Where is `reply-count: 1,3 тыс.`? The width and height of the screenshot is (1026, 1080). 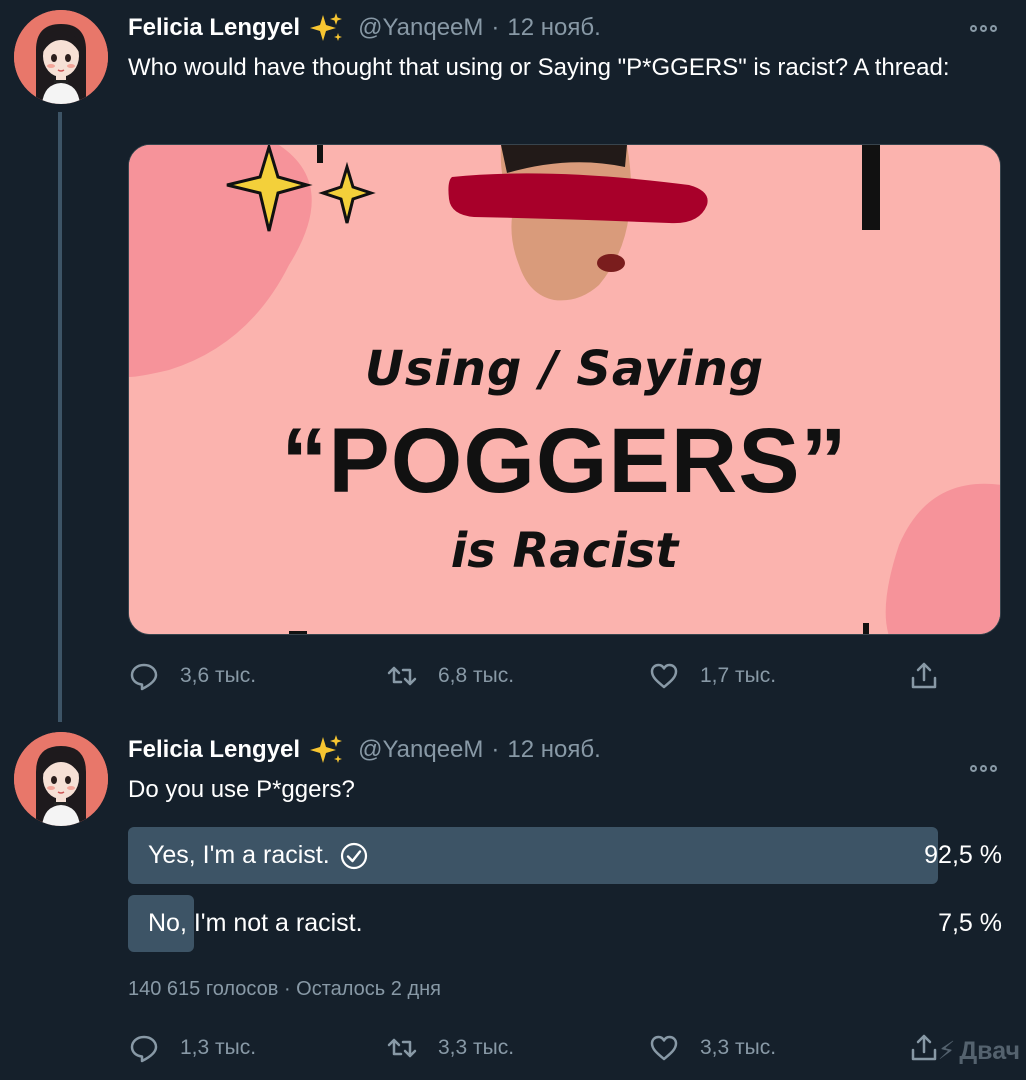 reply-count: 1,3 тыс. is located at coordinates (218, 1047).